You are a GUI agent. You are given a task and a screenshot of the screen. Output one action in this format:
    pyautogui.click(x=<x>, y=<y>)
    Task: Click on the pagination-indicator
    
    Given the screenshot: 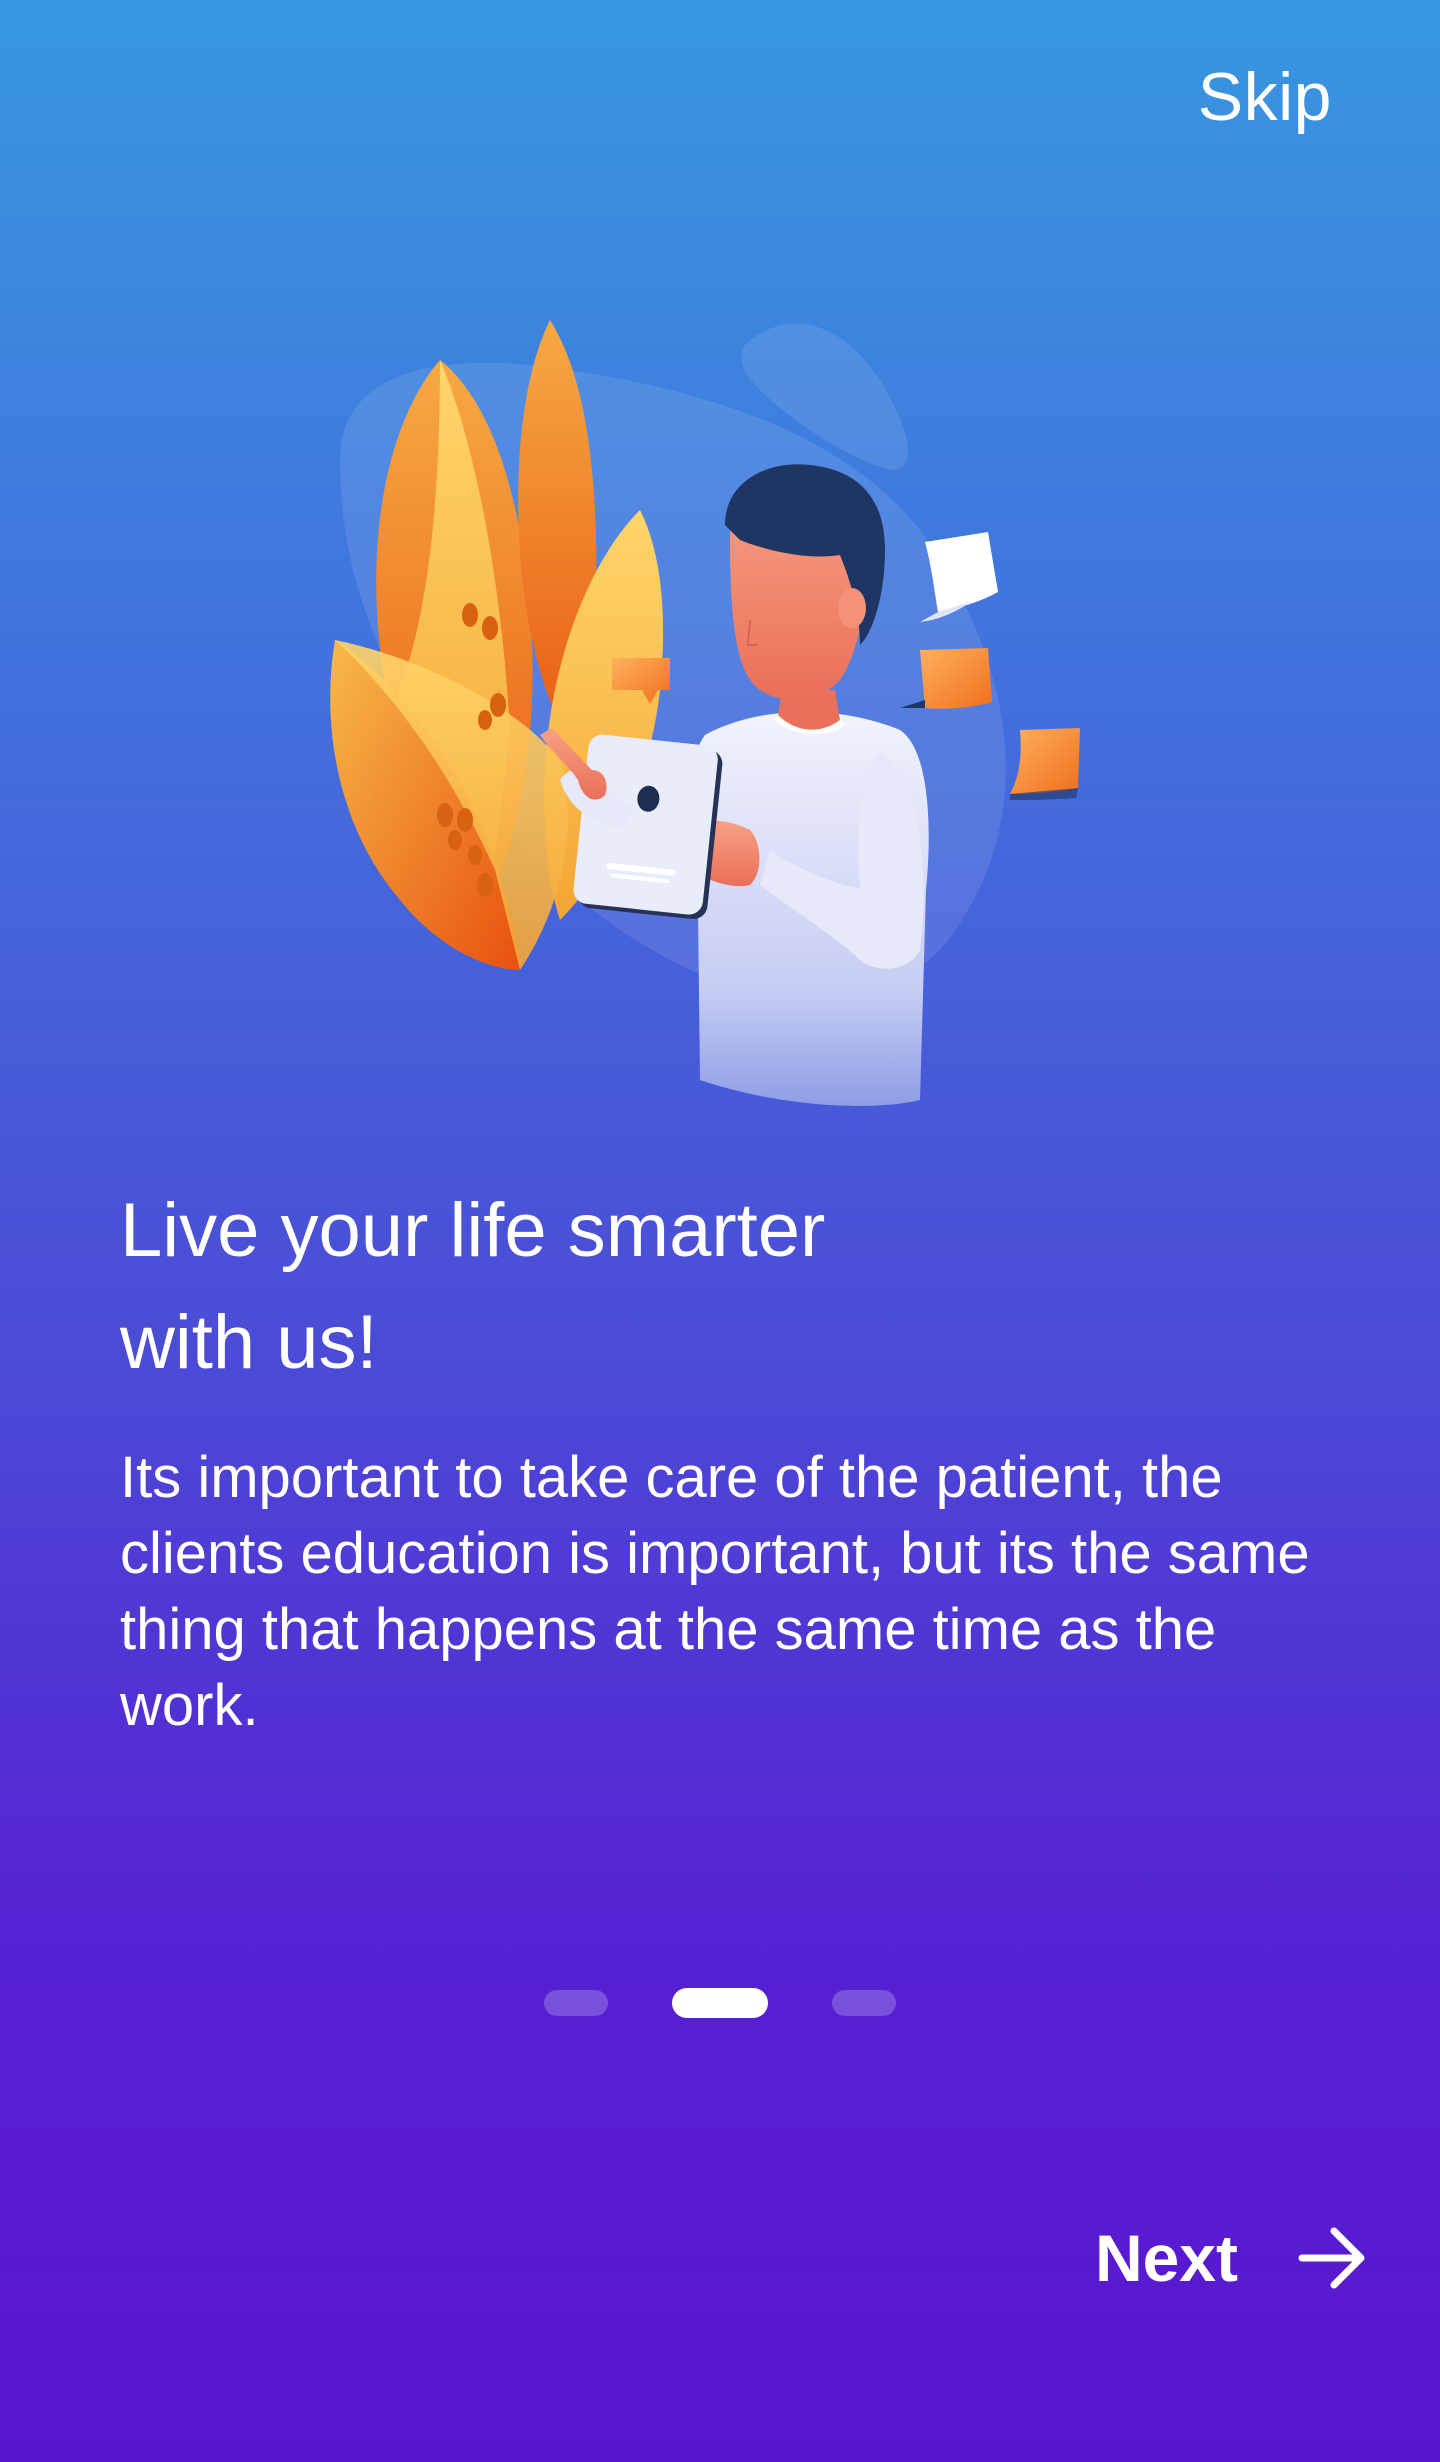 What is the action you would take?
    pyautogui.click(x=720, y=2004)
    